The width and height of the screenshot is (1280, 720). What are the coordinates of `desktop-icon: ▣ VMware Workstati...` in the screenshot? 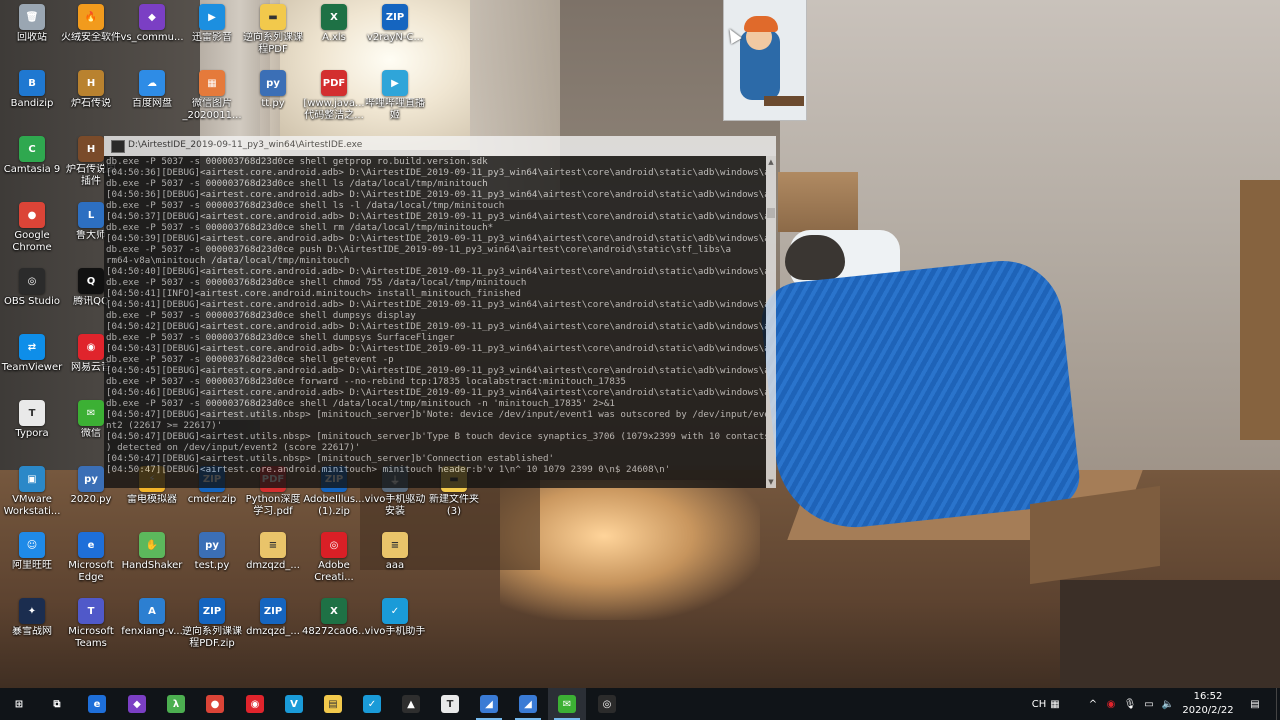 It's located at (32, 490).